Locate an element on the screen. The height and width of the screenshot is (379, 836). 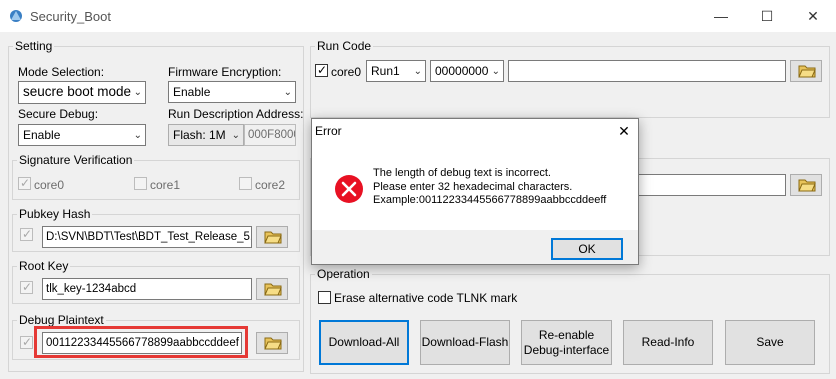
error-icon is located at coordinates (349, 189).